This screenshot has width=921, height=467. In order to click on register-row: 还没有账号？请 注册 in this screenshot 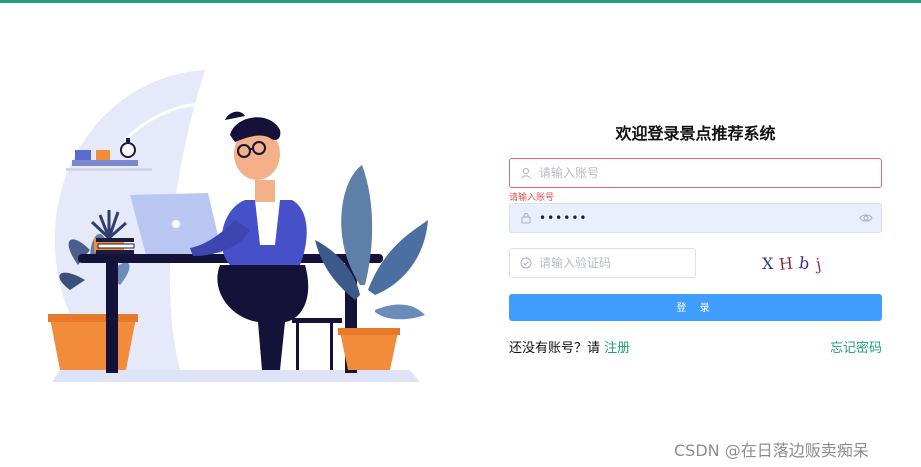, I will do `click(569, 346)`.